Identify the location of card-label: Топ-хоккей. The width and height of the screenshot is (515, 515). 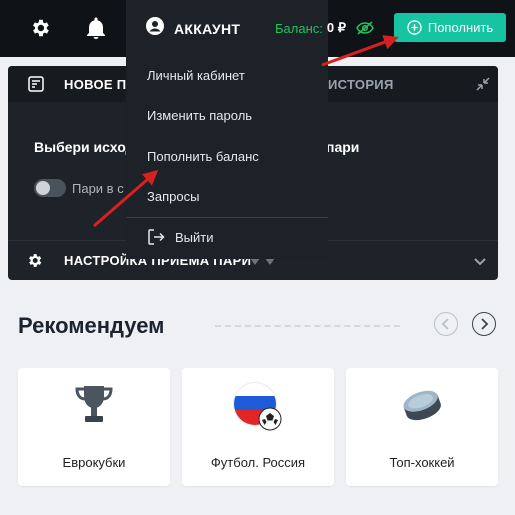
(422, 462).